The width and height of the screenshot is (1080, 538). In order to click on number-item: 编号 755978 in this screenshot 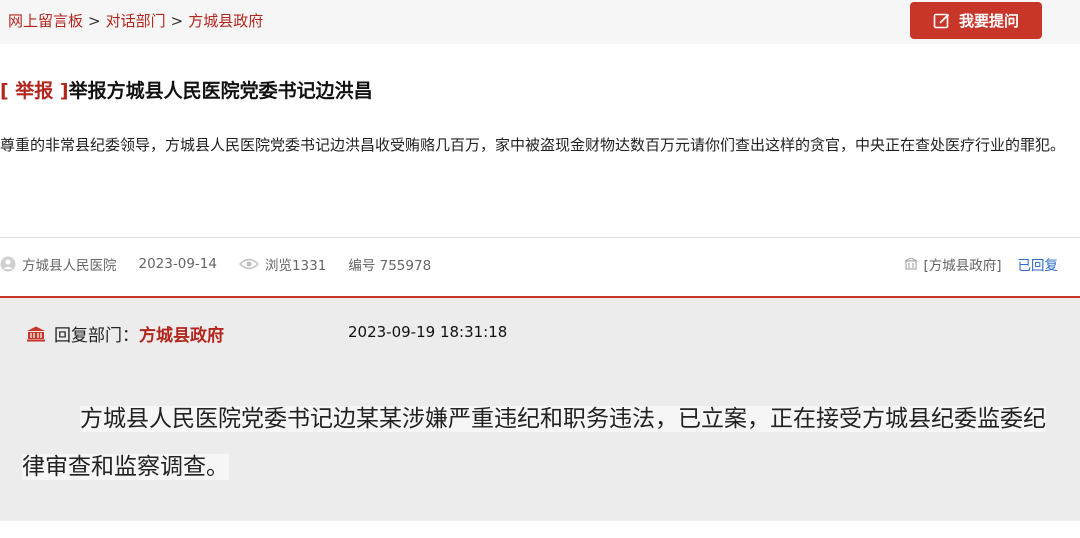, I will do `click(389, 264)`.